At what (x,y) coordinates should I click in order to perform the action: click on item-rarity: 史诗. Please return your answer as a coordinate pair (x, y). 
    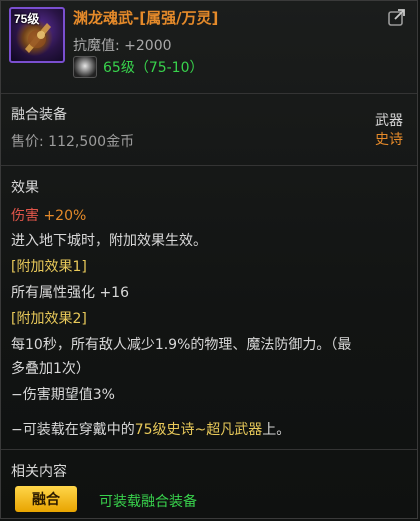
    Looking at the image, I should click on (389, 140).